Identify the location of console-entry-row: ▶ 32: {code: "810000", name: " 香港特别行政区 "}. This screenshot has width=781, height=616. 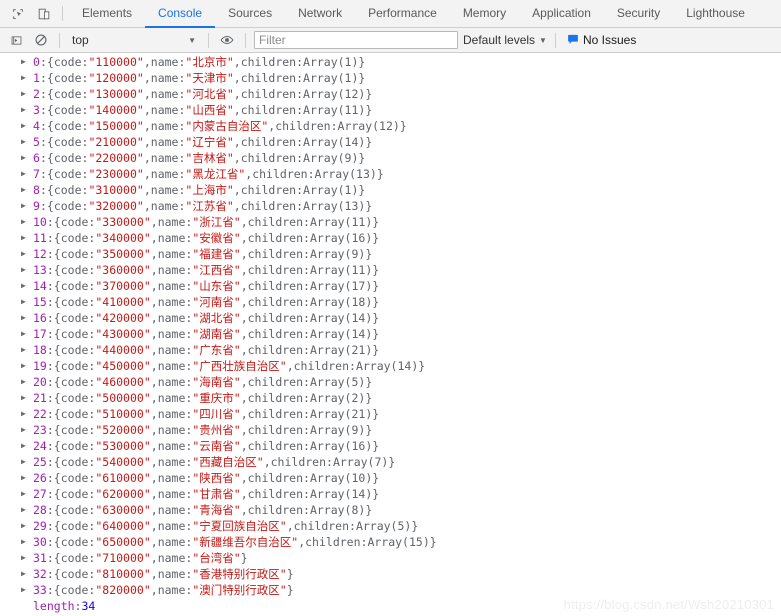
(390, 574).